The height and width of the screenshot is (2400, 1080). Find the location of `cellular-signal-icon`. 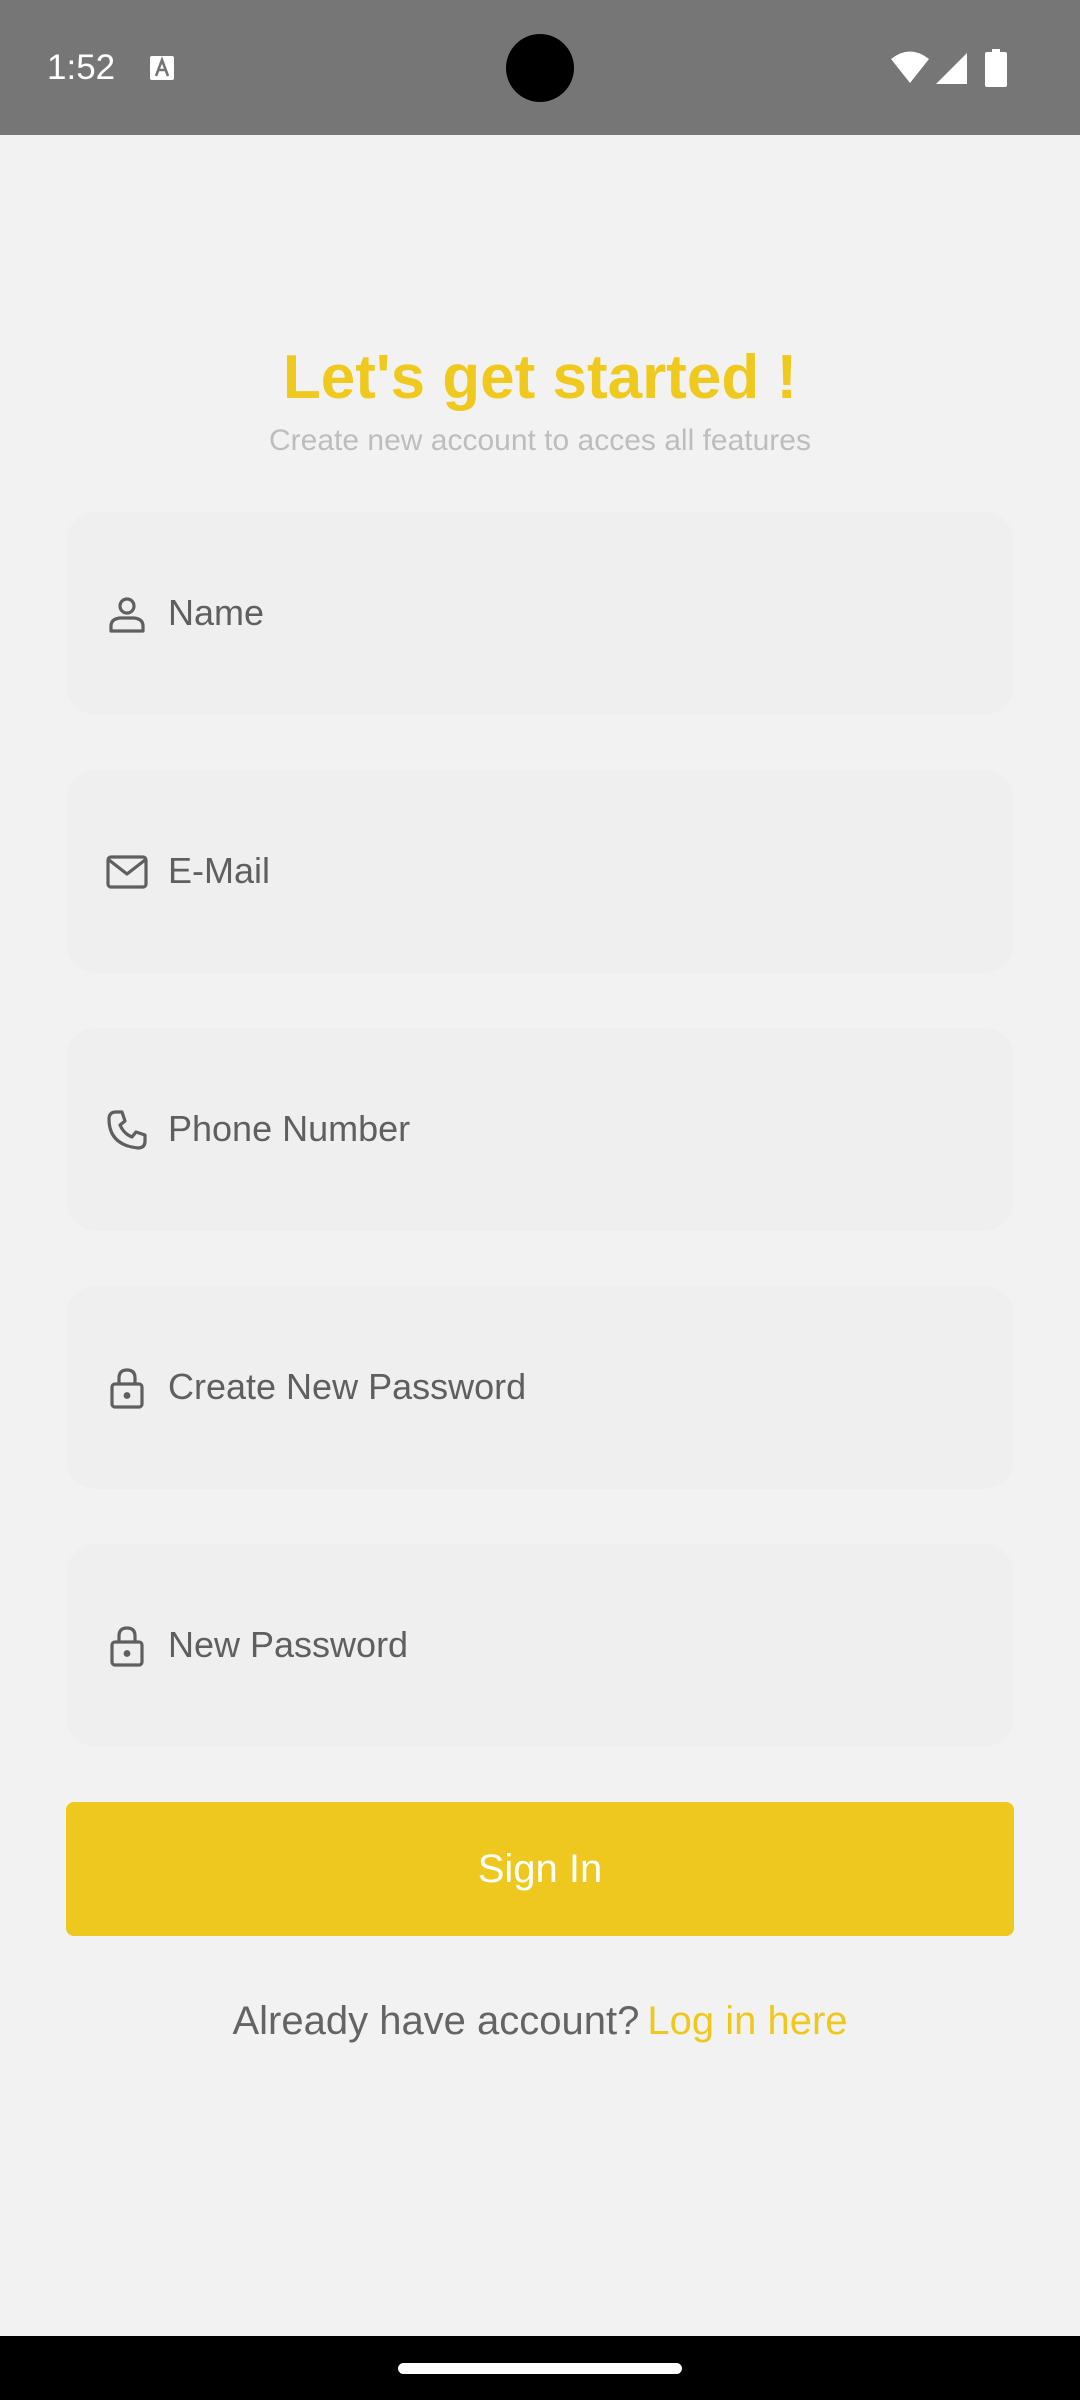

cellular-signal-icon is located at coordinates (951, 68).